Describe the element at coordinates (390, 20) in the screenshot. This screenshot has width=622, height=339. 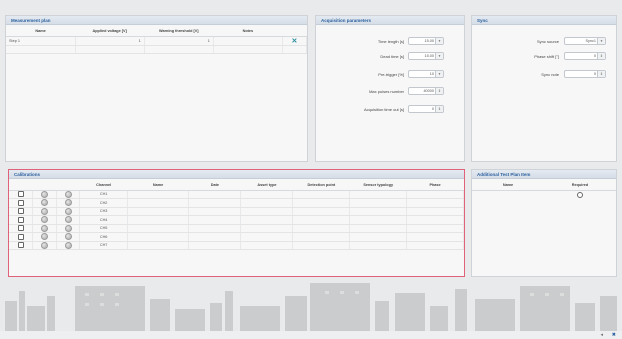
I see `acquisition-parameters-title: Acquisition parameters` at that location.